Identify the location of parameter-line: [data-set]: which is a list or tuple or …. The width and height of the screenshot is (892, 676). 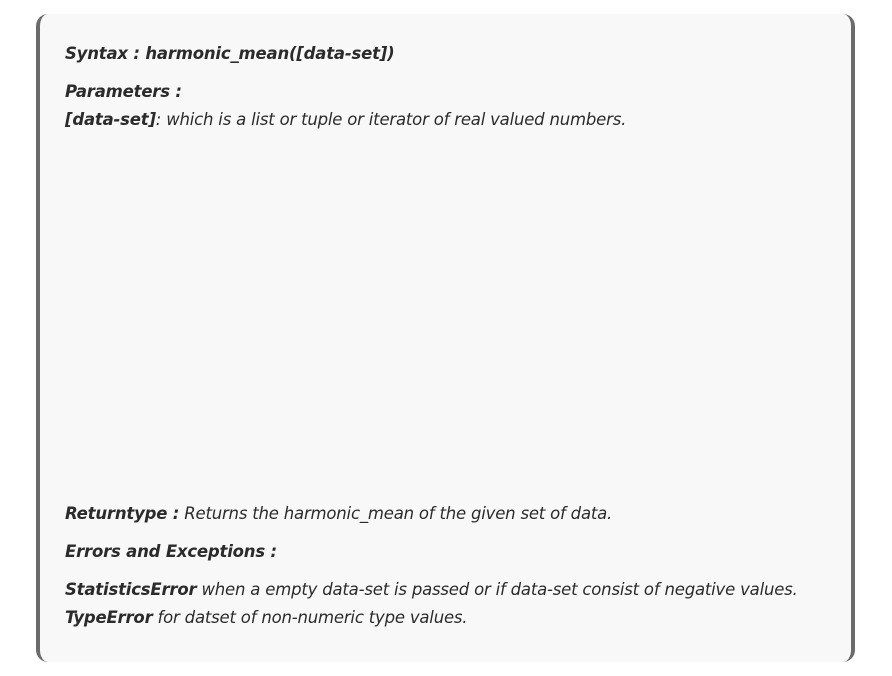
(345, 120).